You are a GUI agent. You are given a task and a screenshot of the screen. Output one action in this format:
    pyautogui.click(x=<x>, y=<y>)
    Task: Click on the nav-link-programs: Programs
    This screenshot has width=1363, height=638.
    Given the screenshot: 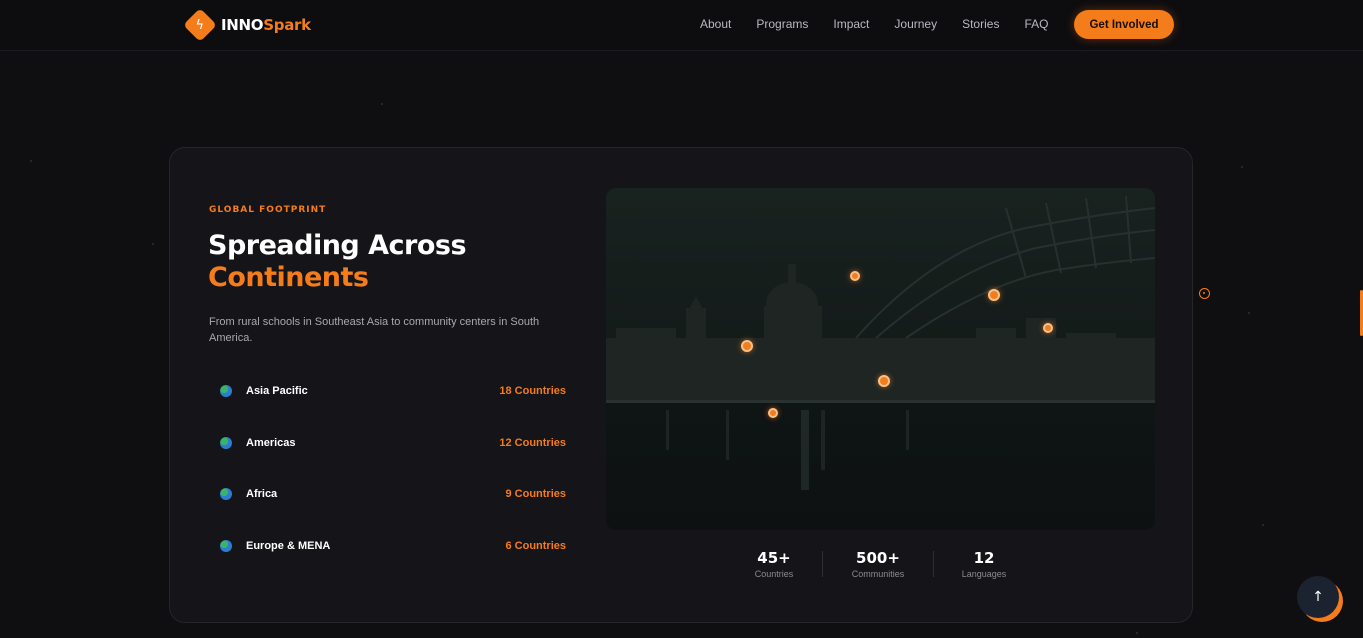 What is the action you would take?
    pyautogui.click(x=782, y=24)
    